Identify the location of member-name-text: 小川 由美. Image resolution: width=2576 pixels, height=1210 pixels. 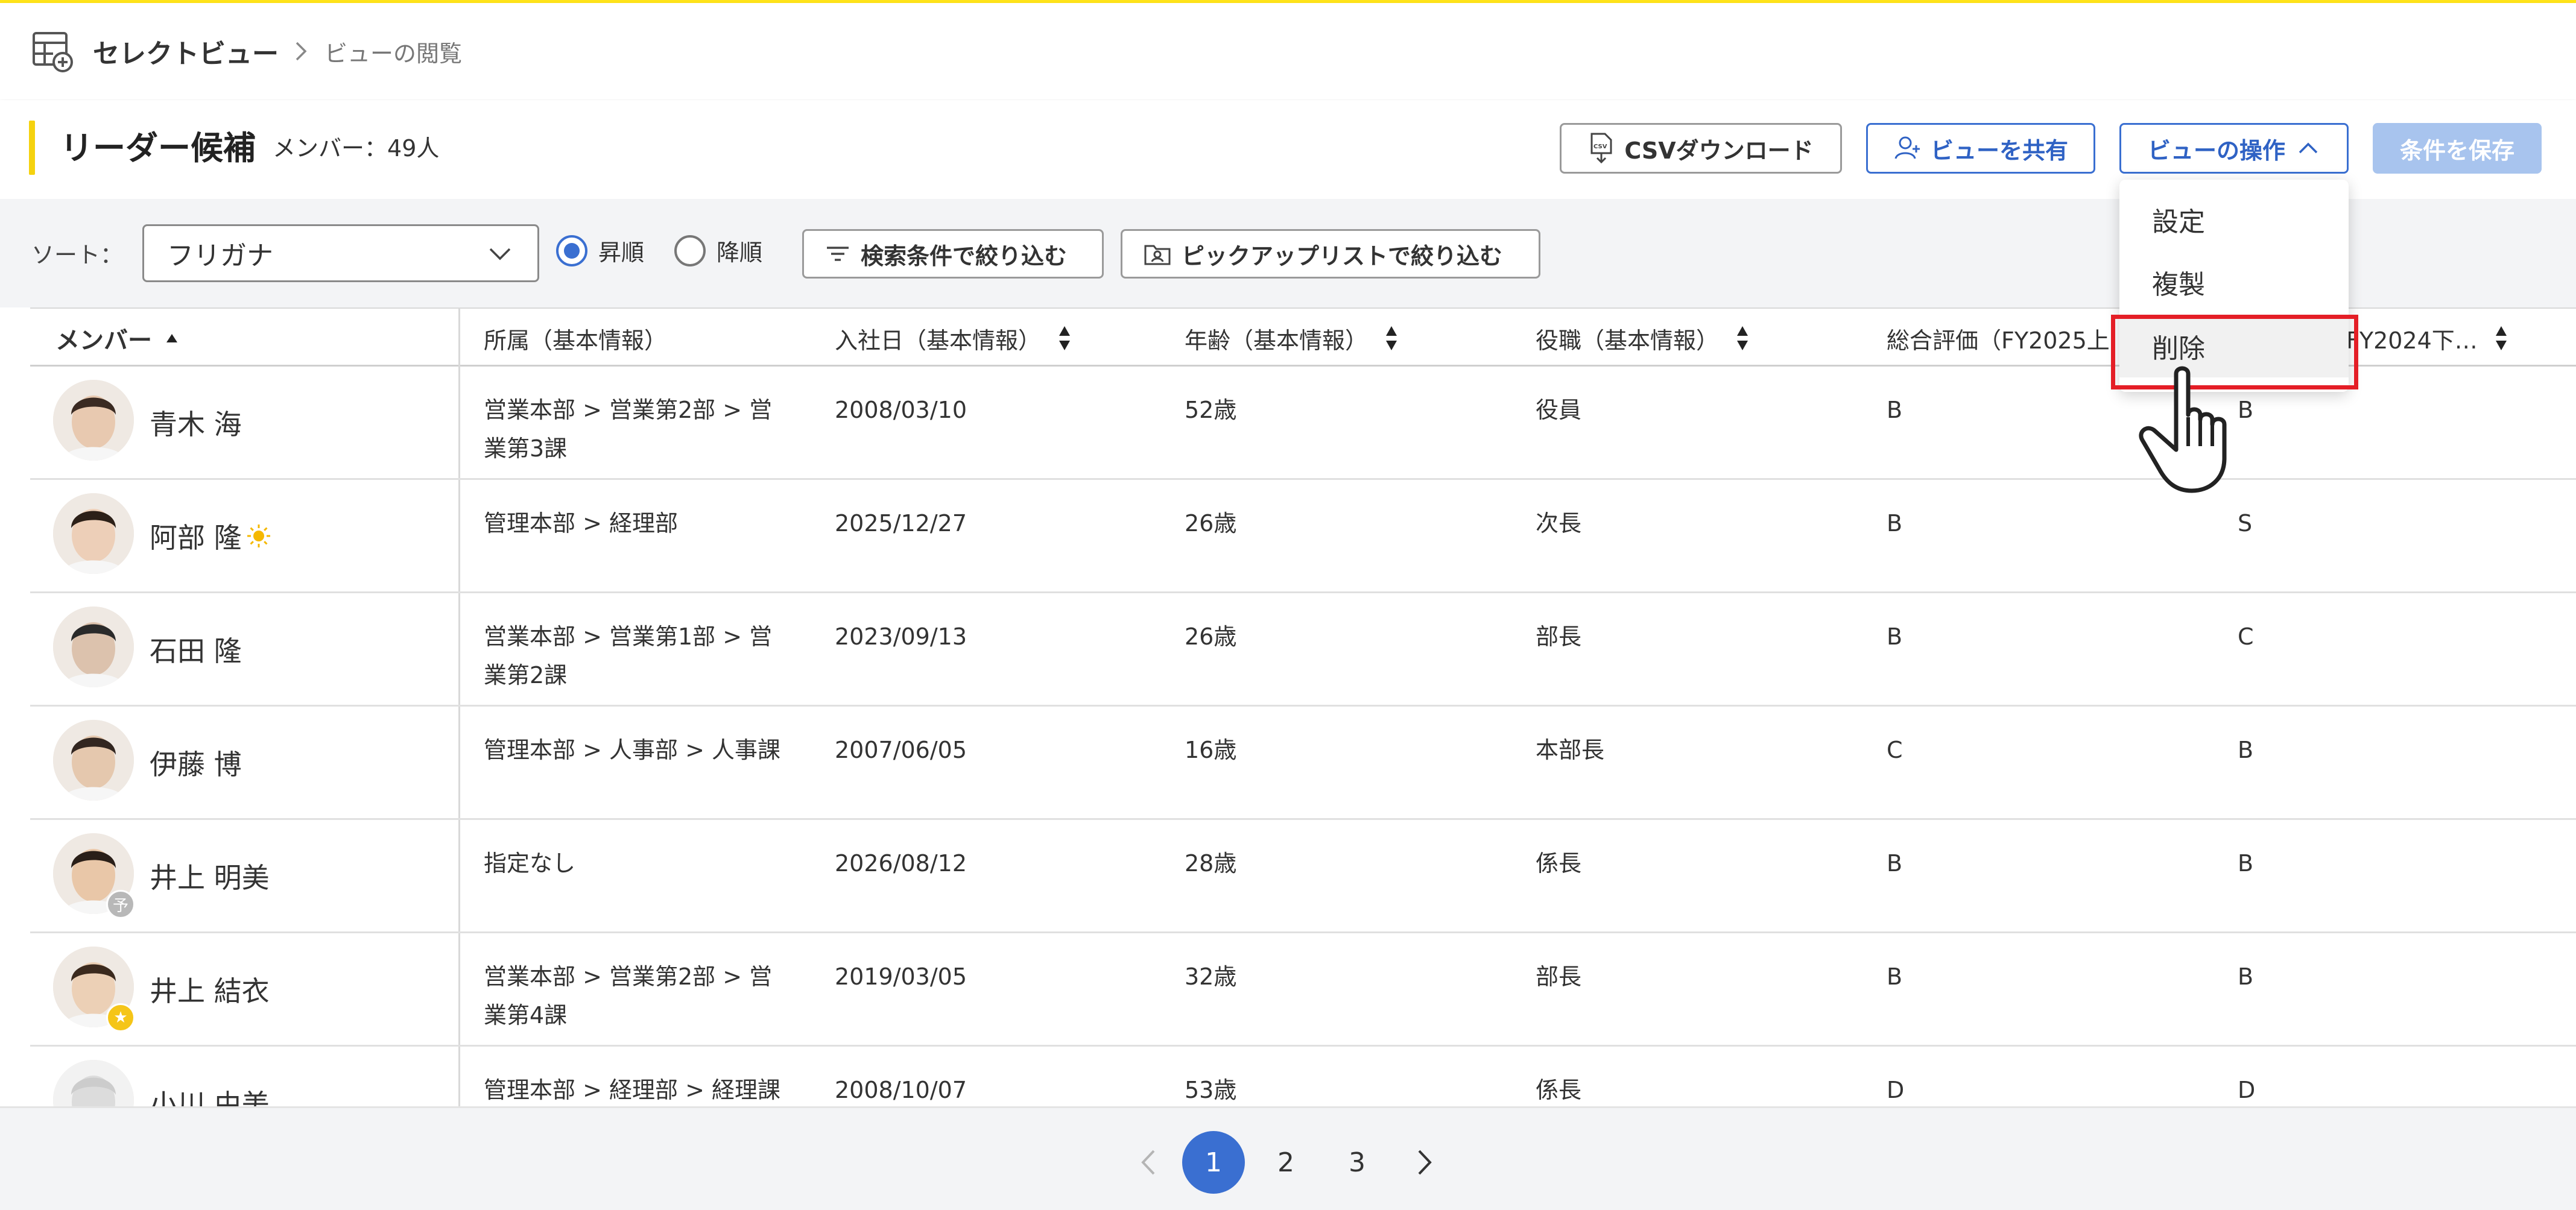
(210, 1097).